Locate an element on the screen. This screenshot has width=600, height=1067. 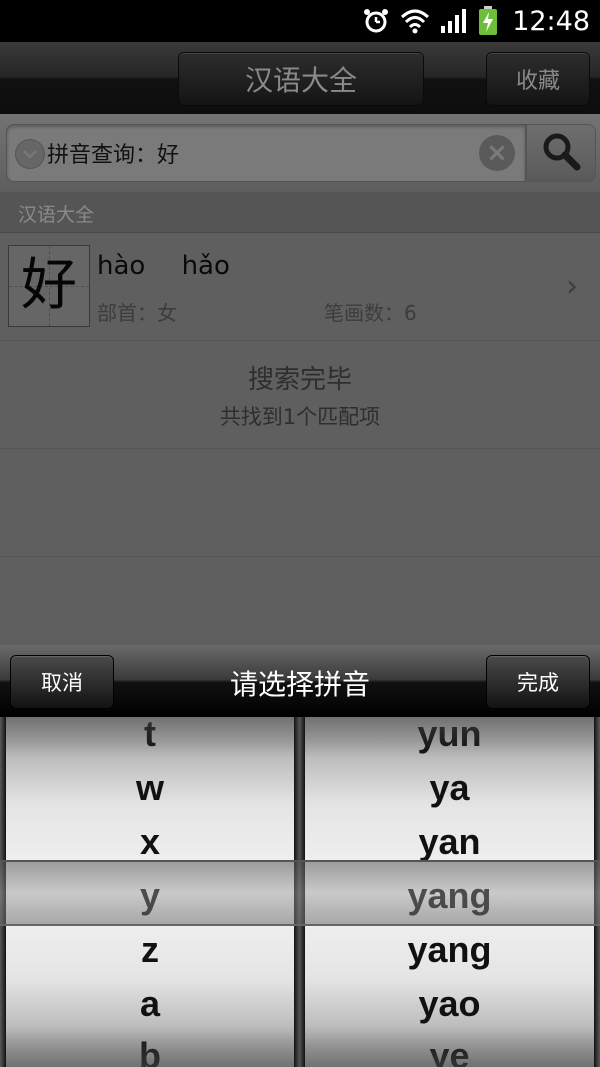
pinyin-label: hào hǎo is located at coordinates (163, 266).